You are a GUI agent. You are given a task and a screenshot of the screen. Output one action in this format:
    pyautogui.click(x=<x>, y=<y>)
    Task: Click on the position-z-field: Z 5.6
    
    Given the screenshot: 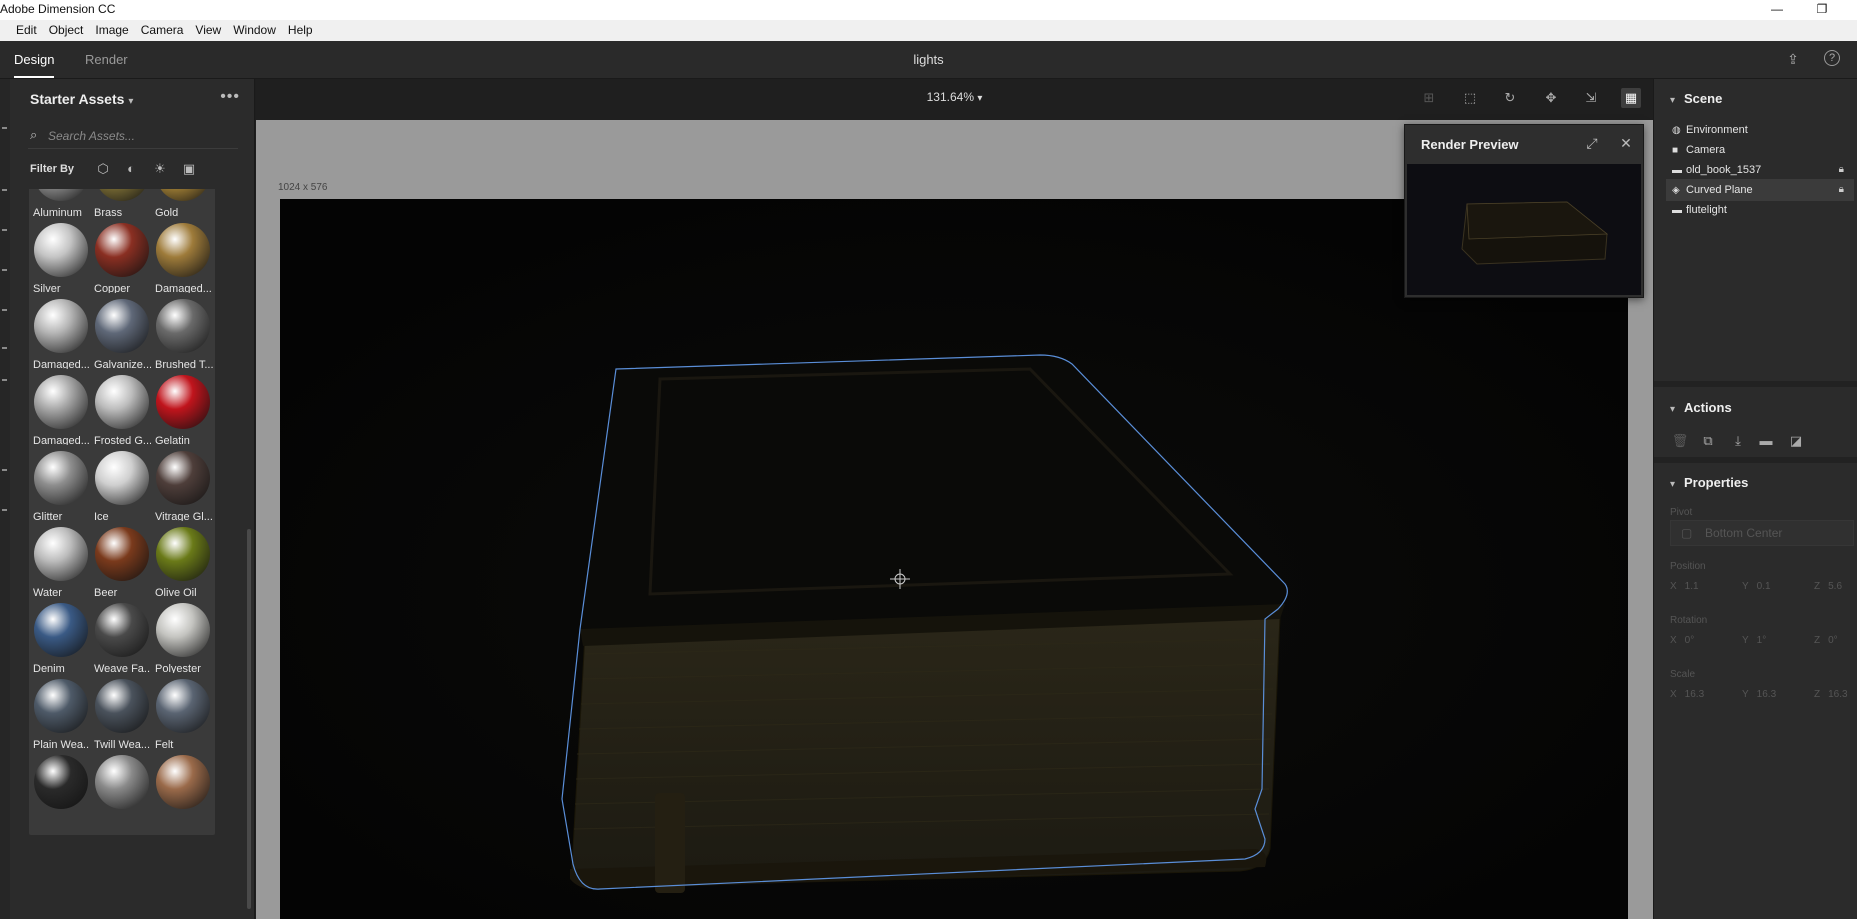 What is the action you would take?
    pyautogui.click(x=1828, y=586)
    